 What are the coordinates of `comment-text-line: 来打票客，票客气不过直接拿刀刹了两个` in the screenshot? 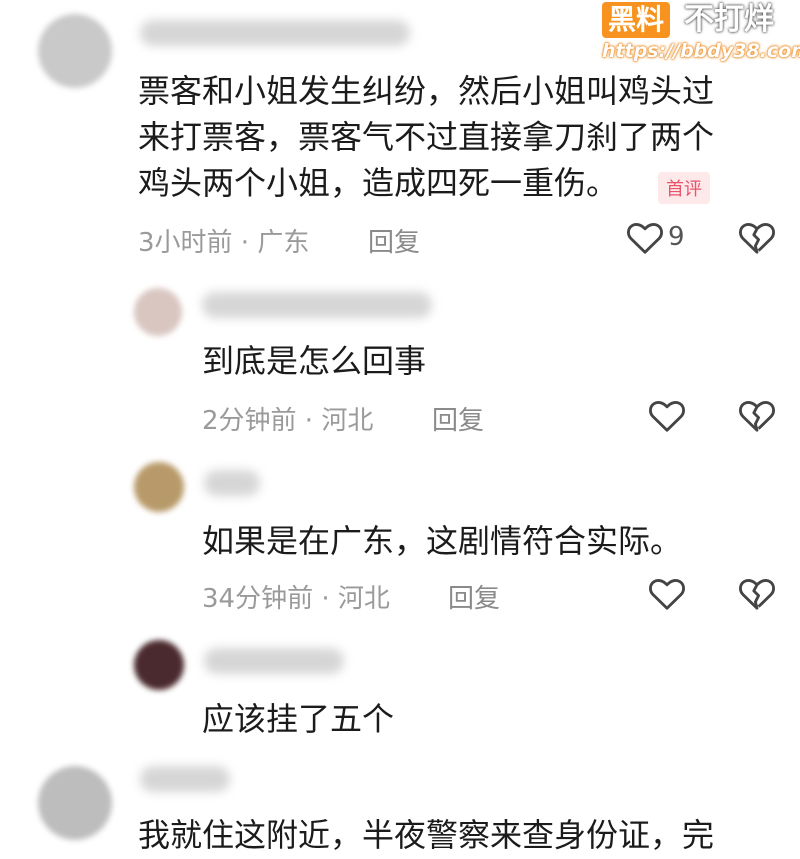 It's located at (426, 137).